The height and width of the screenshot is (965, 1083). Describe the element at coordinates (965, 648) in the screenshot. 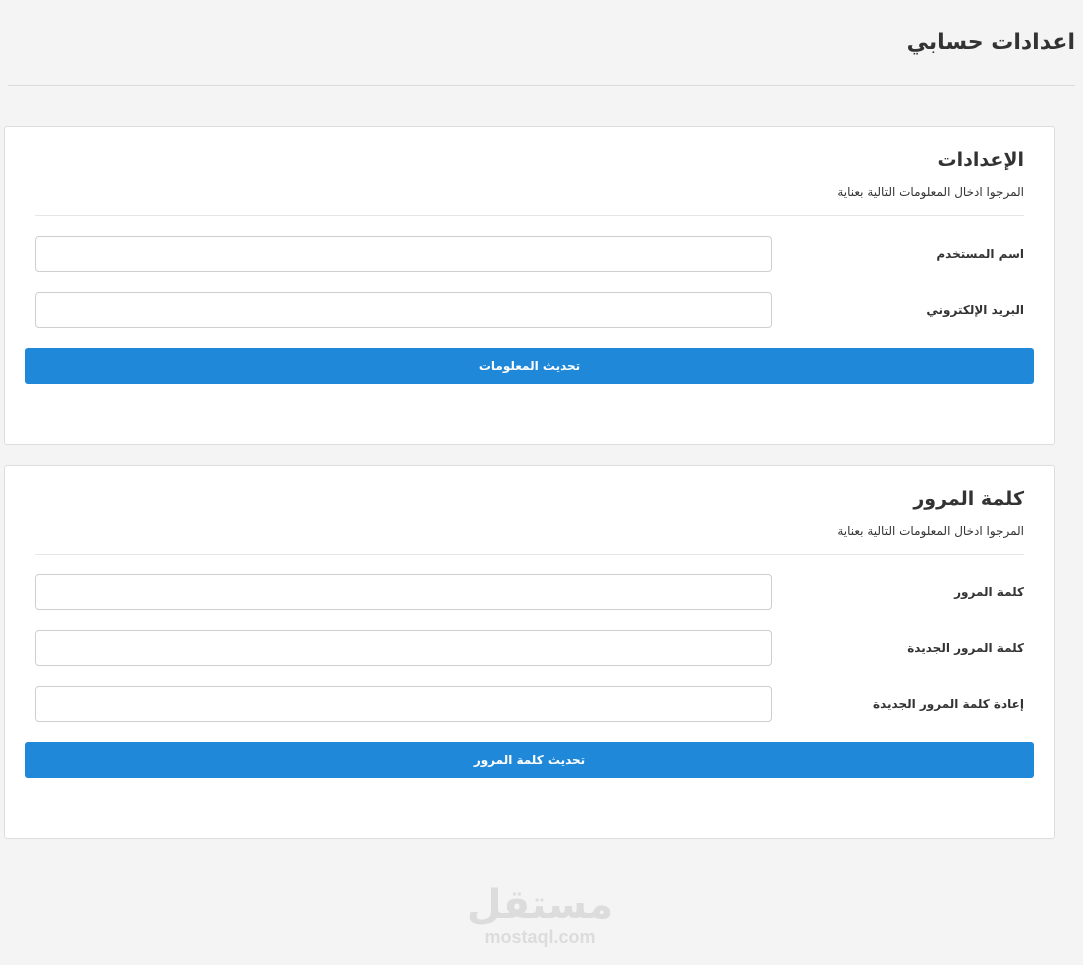

I see `new-password-label: كلمة المرور الجديدة` at that location.